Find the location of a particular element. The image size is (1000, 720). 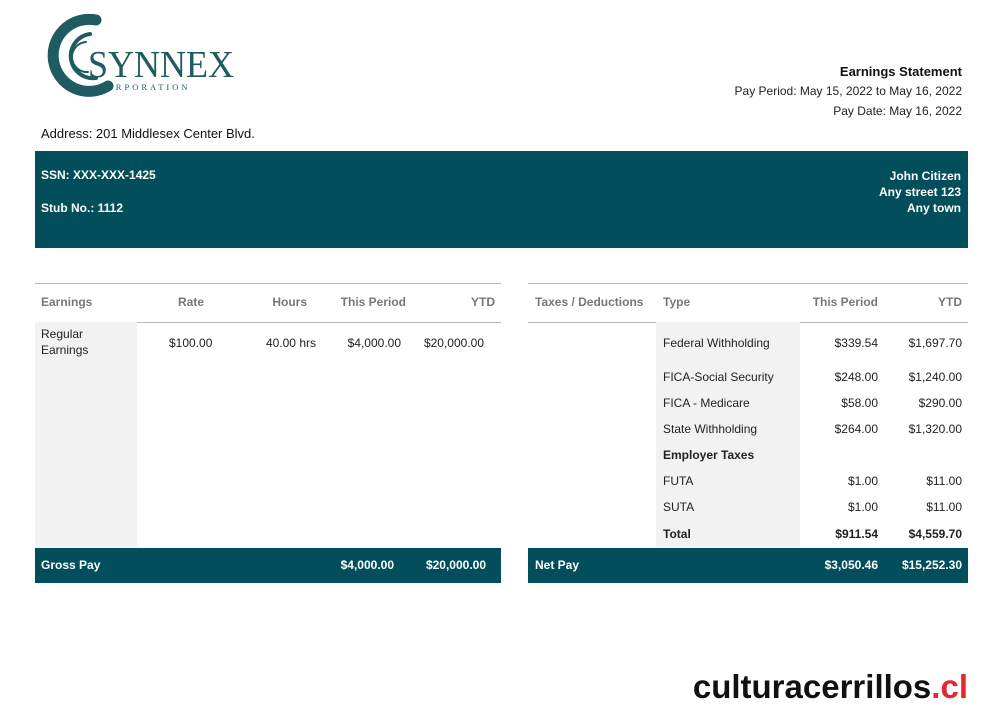

earnings-row-label: Regular Earnings is located at coordinates (65, 342).